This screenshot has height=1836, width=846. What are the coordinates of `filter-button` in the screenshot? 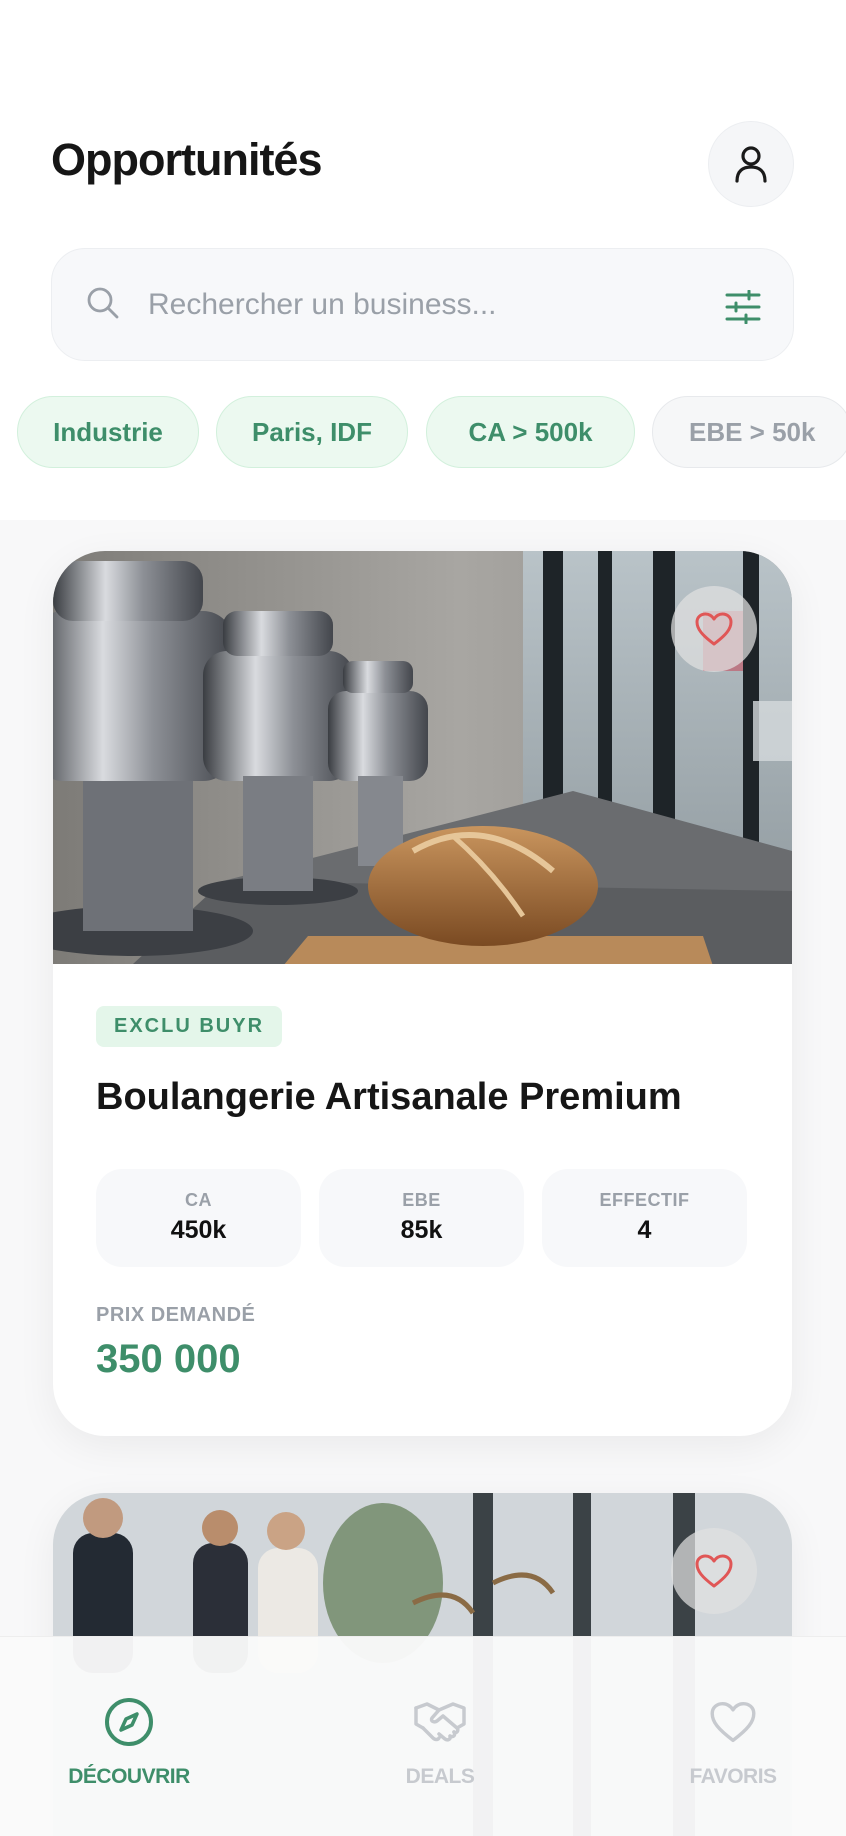 It's located at (743, 307).